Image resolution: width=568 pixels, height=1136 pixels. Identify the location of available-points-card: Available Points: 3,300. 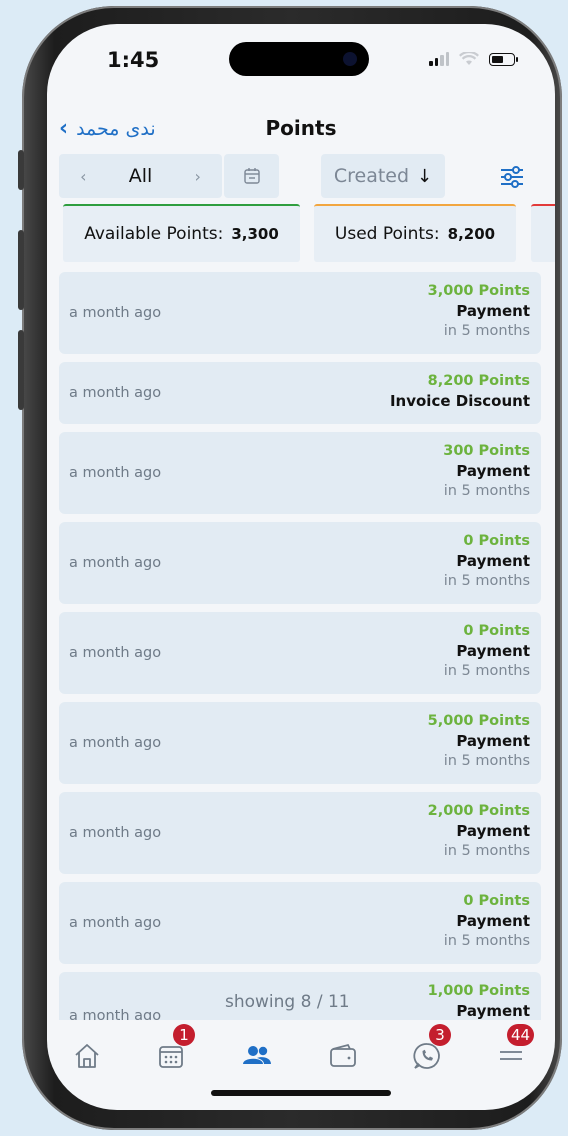
(181, 233).